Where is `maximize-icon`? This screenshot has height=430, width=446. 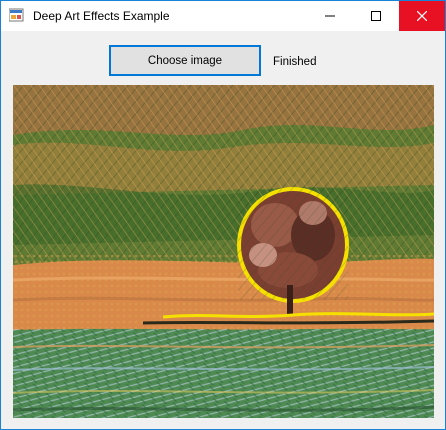
maximize-icon is located at coordinates (376, 16).